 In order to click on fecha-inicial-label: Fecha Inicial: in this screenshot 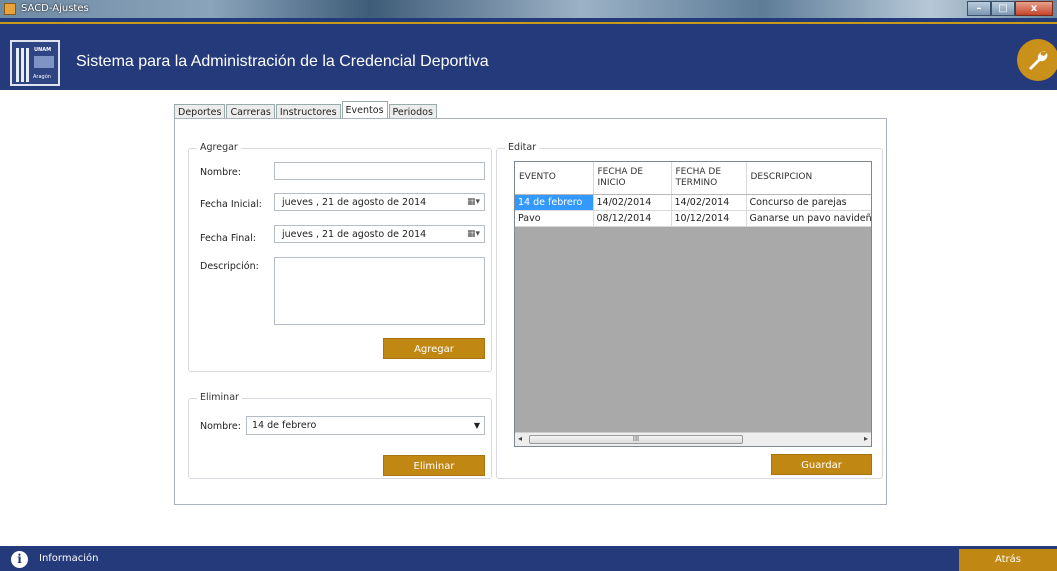, I will do `click(231, 204)`.